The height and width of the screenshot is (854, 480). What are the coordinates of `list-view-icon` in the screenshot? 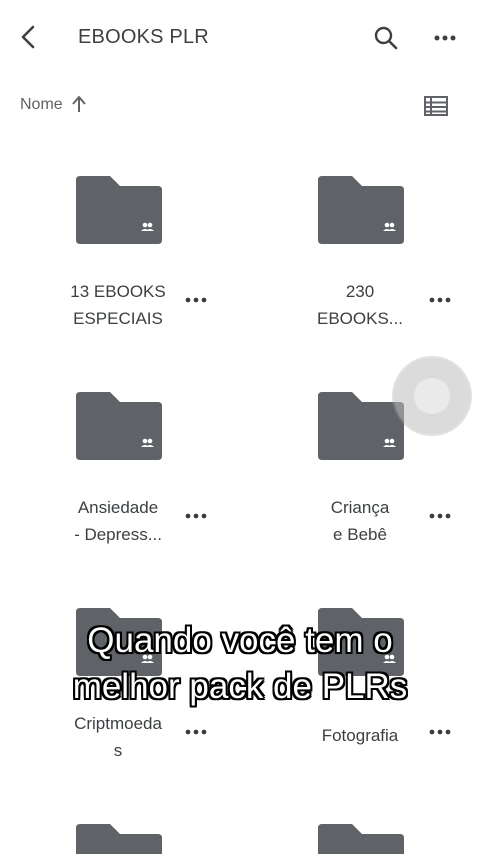 It's located at (436, 106).